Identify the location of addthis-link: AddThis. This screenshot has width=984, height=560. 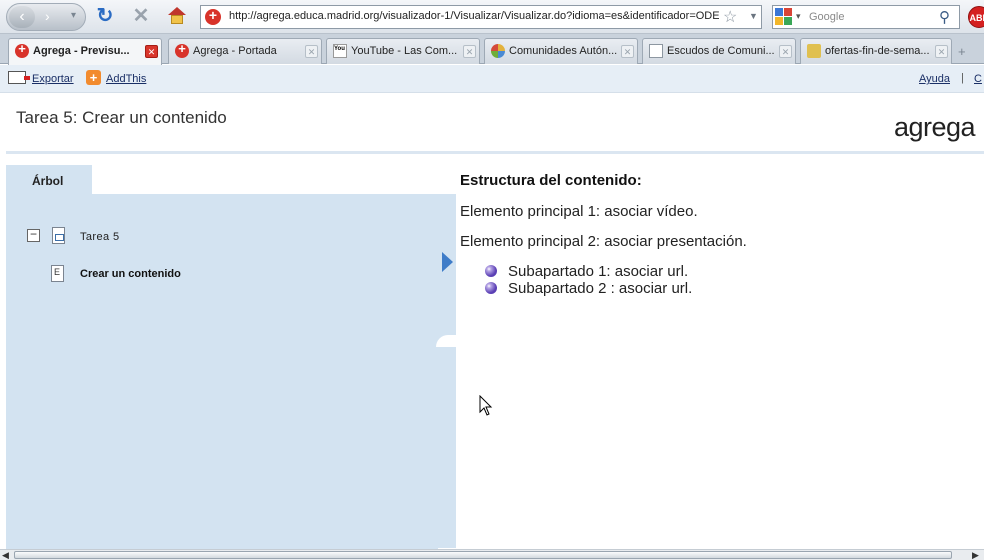
(126, 79).